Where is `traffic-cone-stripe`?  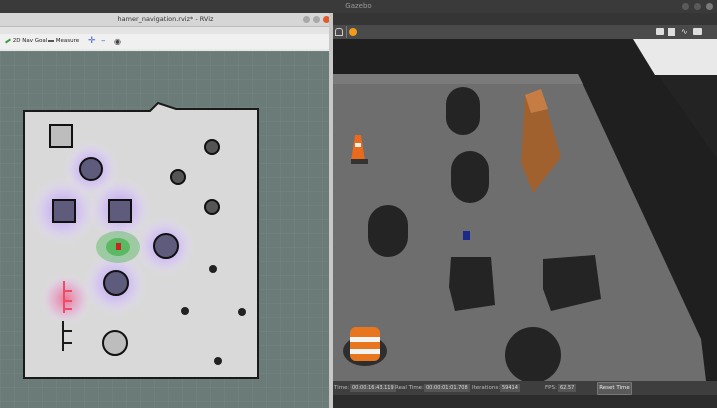 traffic-cone-stripe is located at coordinates (358, 145).